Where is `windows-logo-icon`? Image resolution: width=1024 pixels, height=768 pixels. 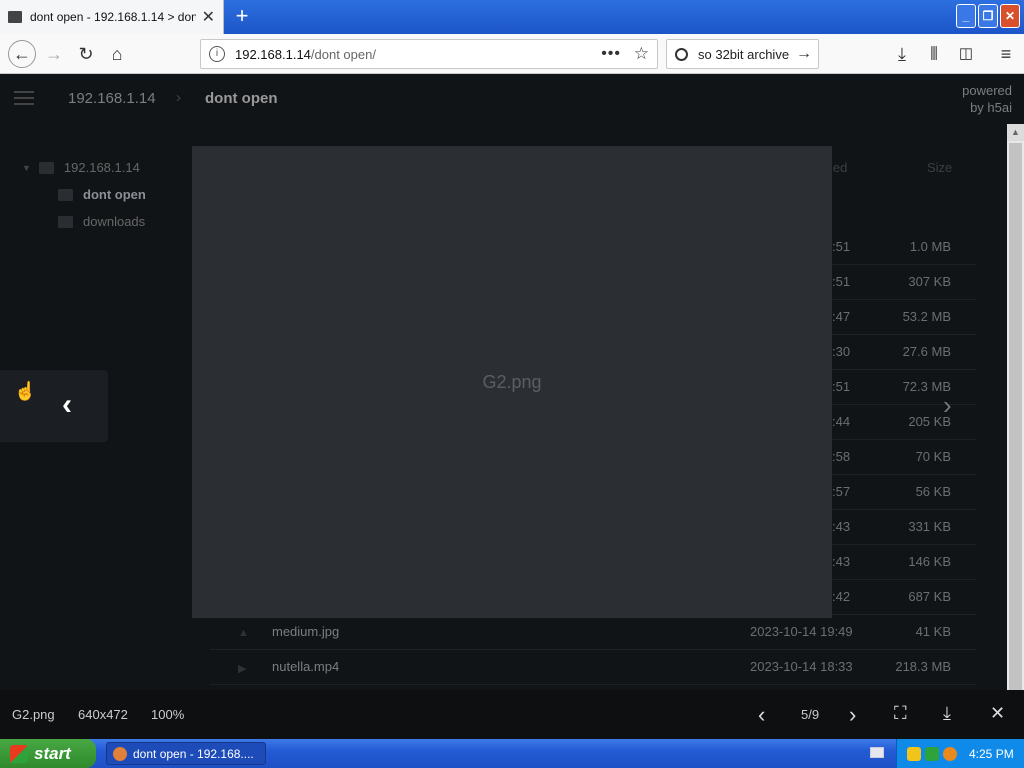
windows-logo-icon is located at coordinates (19, 753).